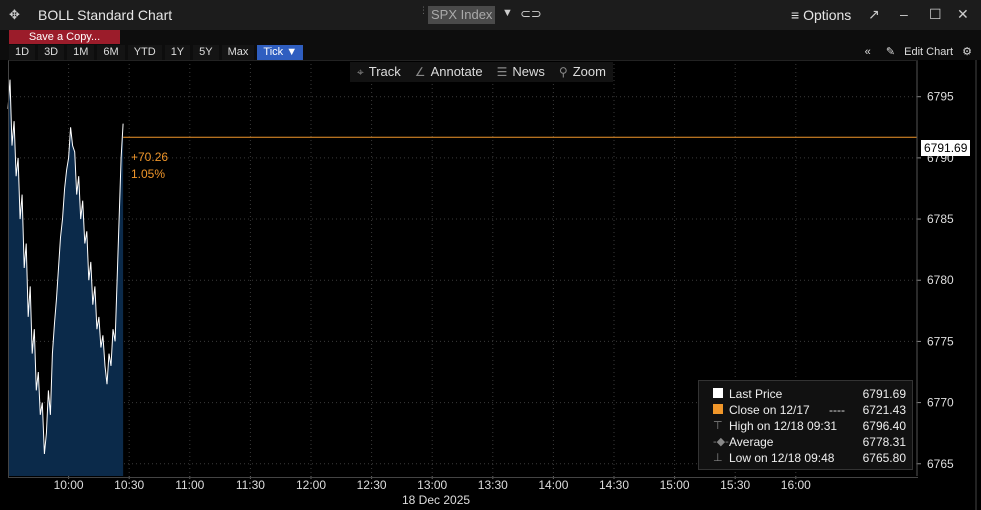 The width and height of the screenshot is (981, 510). Describe the element at coordinates (420, 72) in the screenshot. I see `pencil-icon: ∠` at that location.